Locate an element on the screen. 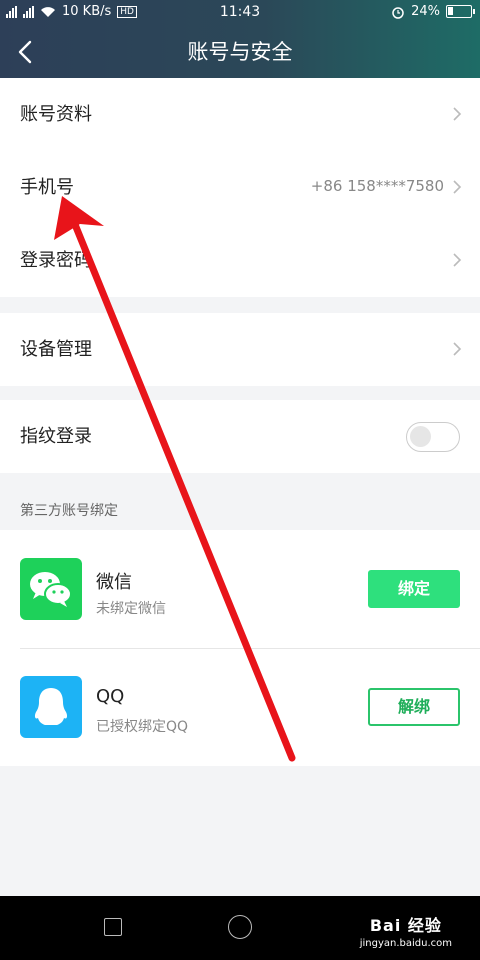 The image size is (480, 960). watermark-url: jingyan.baidu.com is located at coordinates (405, 943).